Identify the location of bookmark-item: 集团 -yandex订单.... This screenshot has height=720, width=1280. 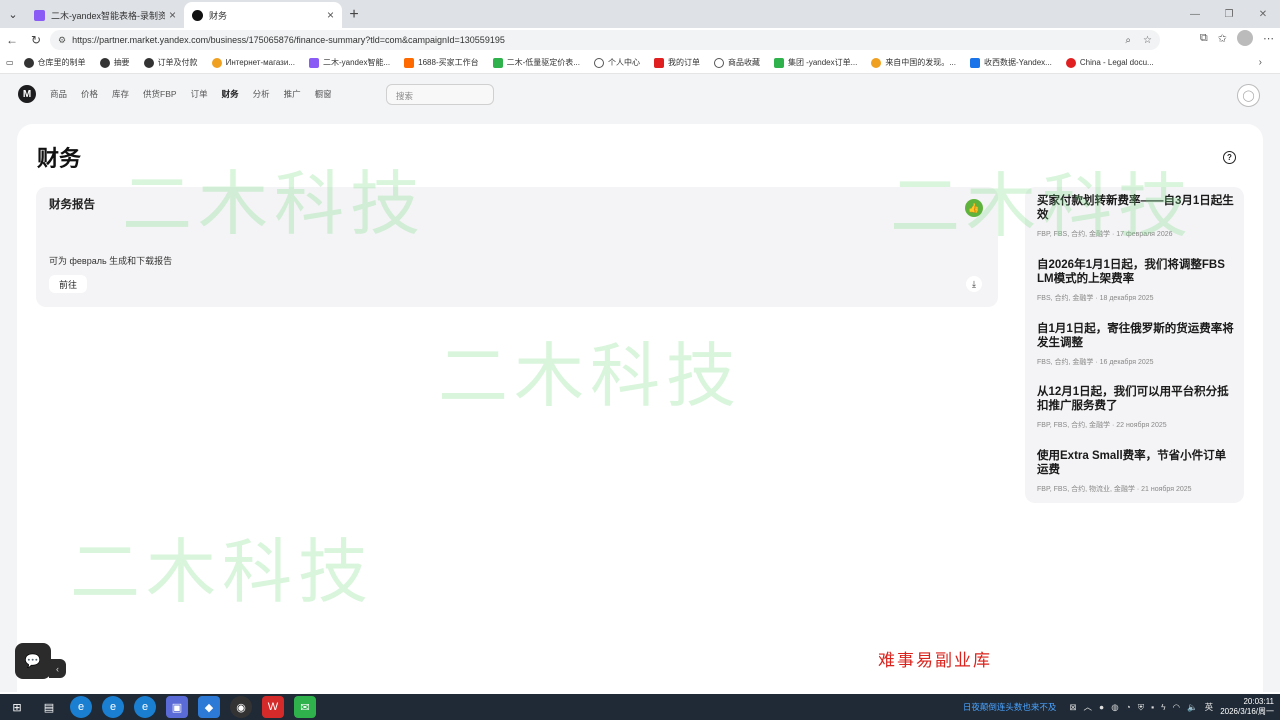
(815, 62).